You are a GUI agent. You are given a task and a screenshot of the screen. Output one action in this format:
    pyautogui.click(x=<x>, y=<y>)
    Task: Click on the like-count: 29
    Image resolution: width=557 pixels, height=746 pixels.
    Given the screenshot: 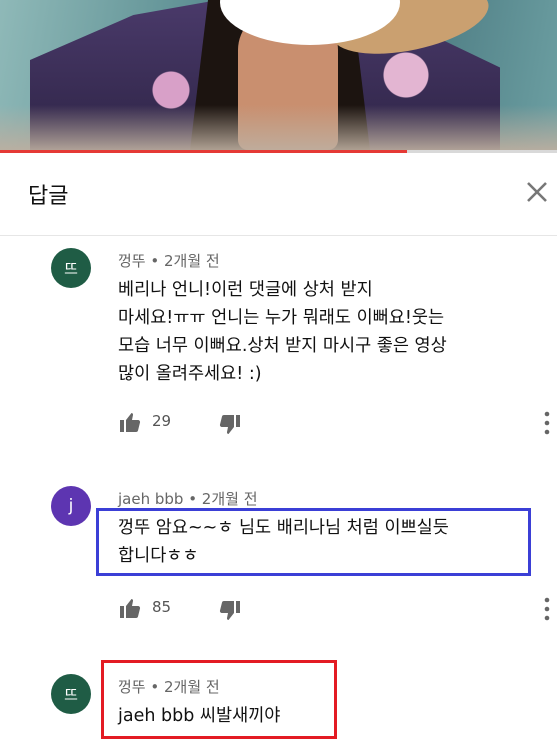 What is the action you would take?
    pyautogui.click(x=162, y=421)
    